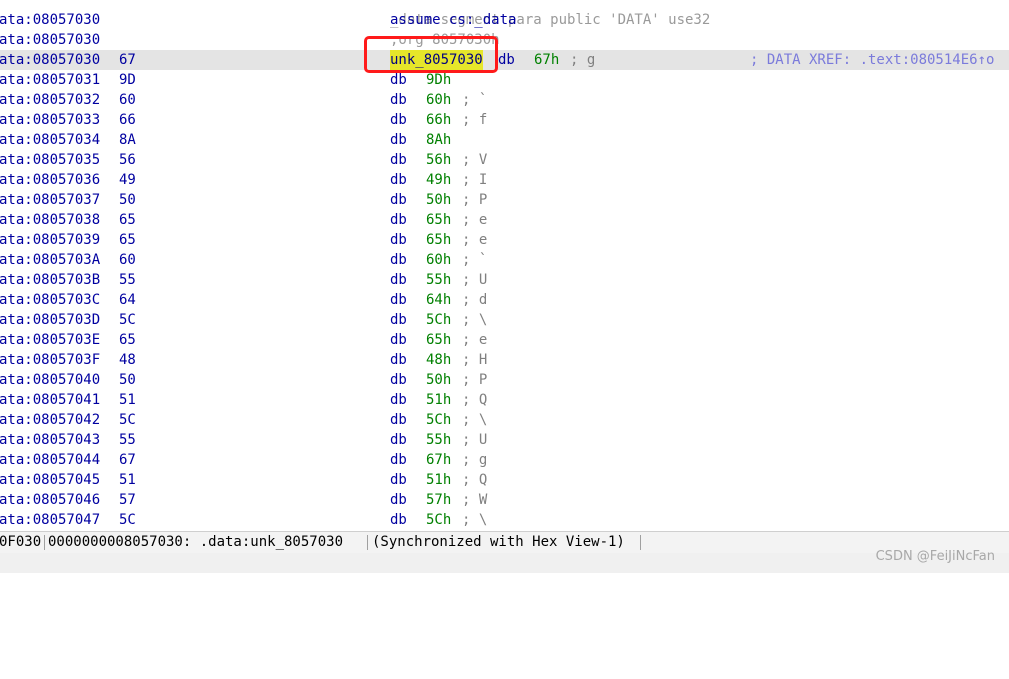  Describe the element at coordinates (504, 460) in the screenshot. I see `listing-row: ata:08057044 67 db 67h ; g` at that location.